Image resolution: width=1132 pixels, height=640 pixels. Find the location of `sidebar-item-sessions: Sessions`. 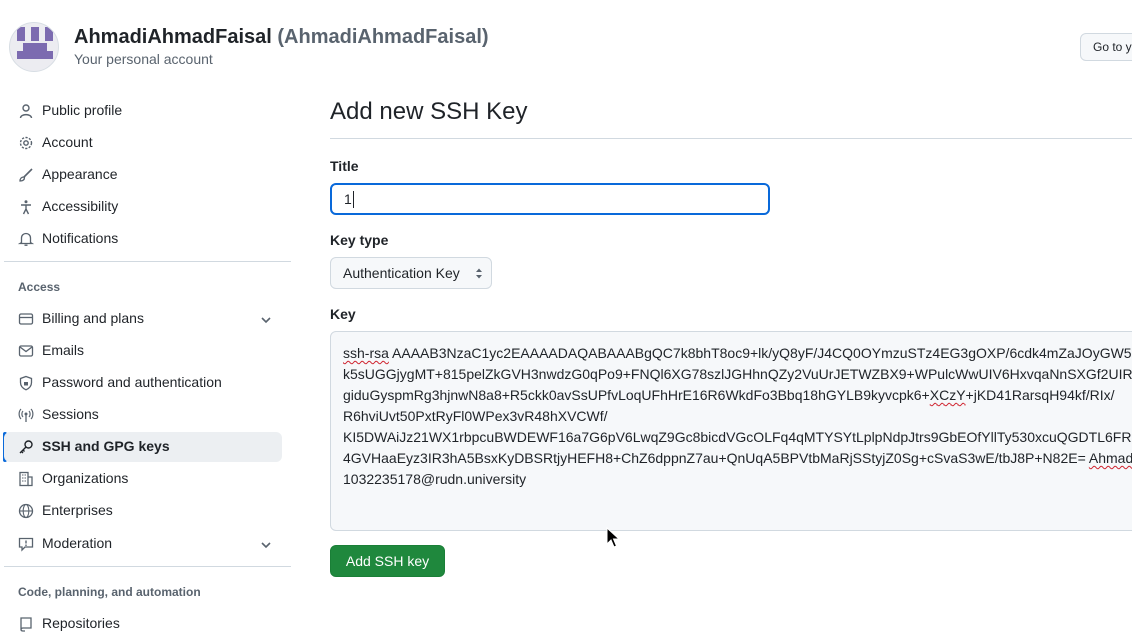

sidebar-item-sessions: Sessions is located at coordinates (143, 415).